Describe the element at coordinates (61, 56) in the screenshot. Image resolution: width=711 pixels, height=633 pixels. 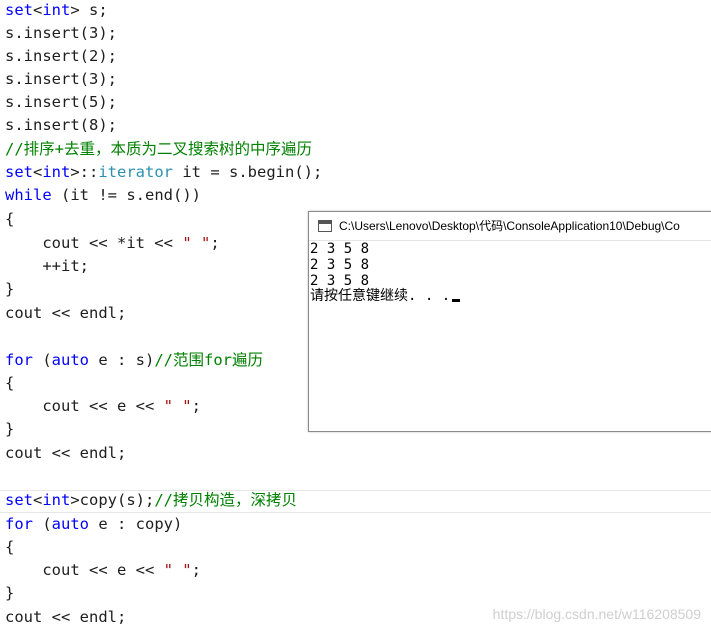
I see `code-line-3: s.insert(2);` at that location.